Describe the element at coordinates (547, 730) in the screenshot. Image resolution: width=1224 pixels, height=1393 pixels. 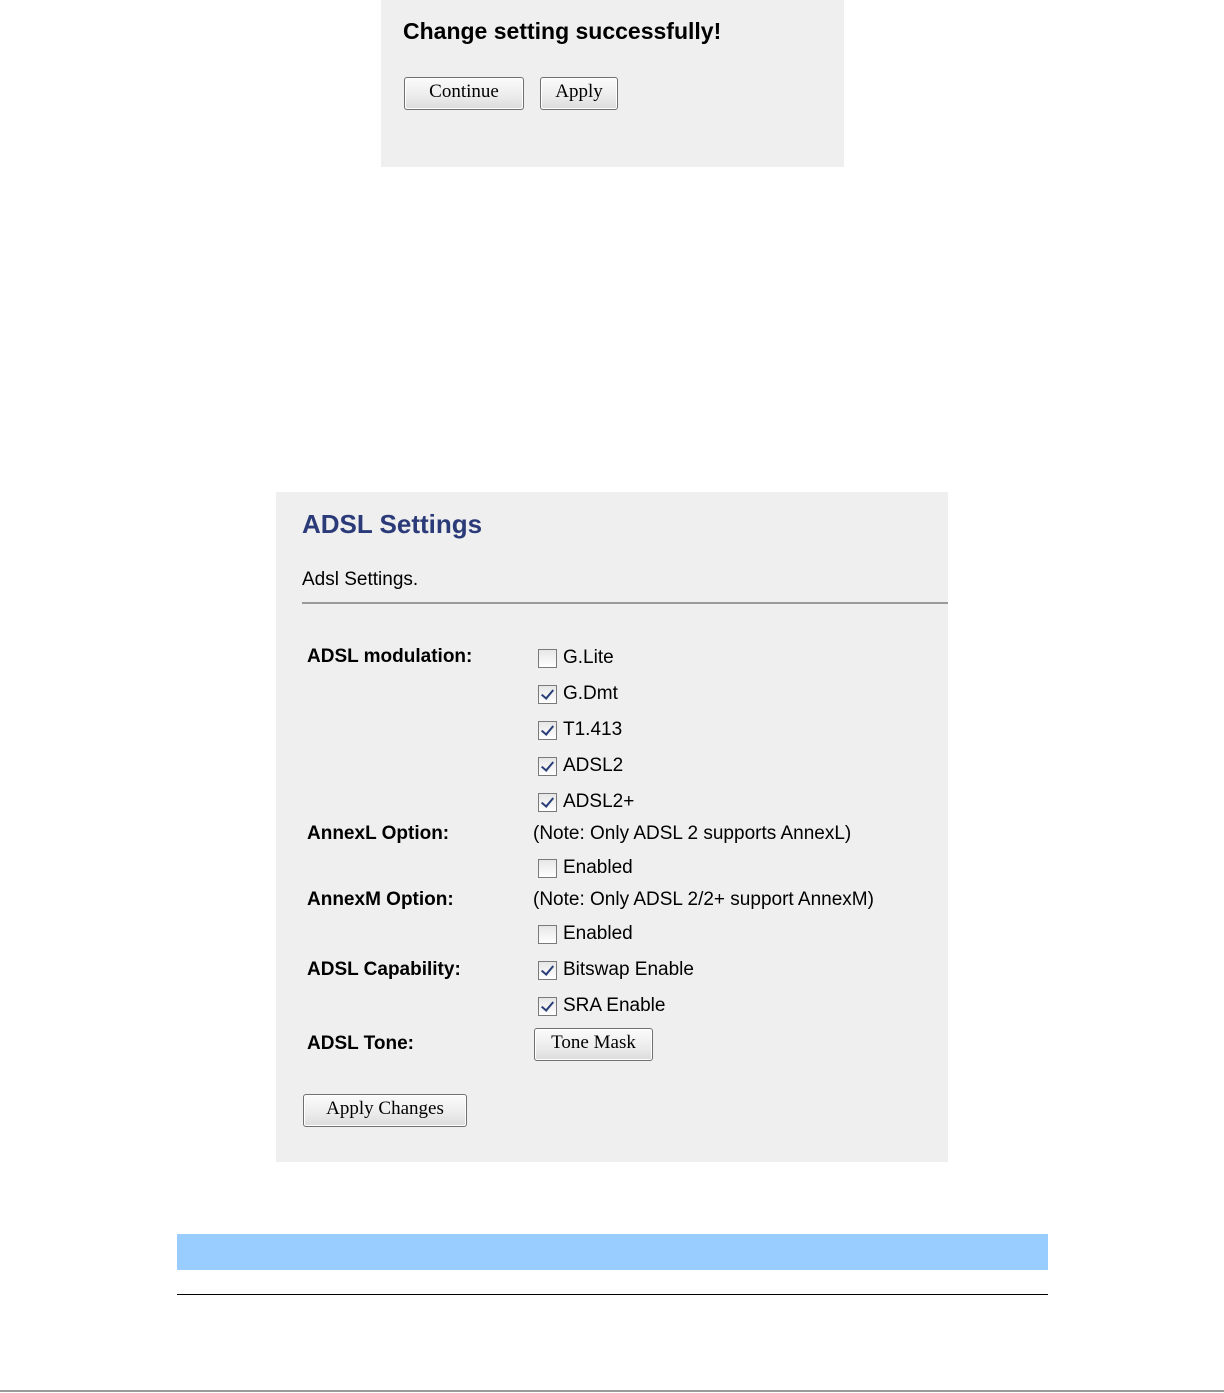
I see `checkbox-t1413-box` at that location.